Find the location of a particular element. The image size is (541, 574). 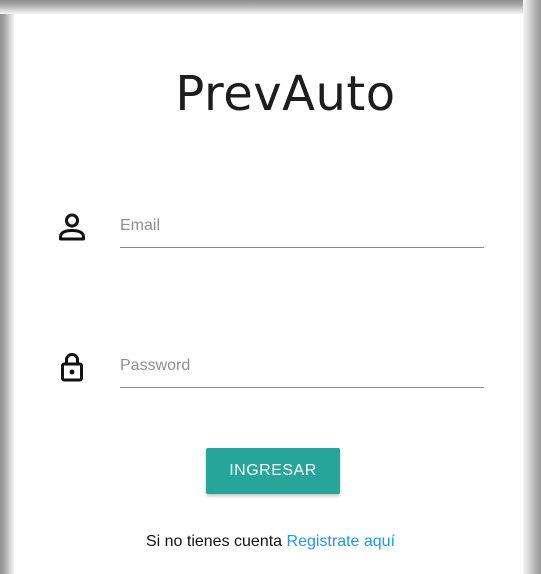

email-row is located at coordinates (271, 229).